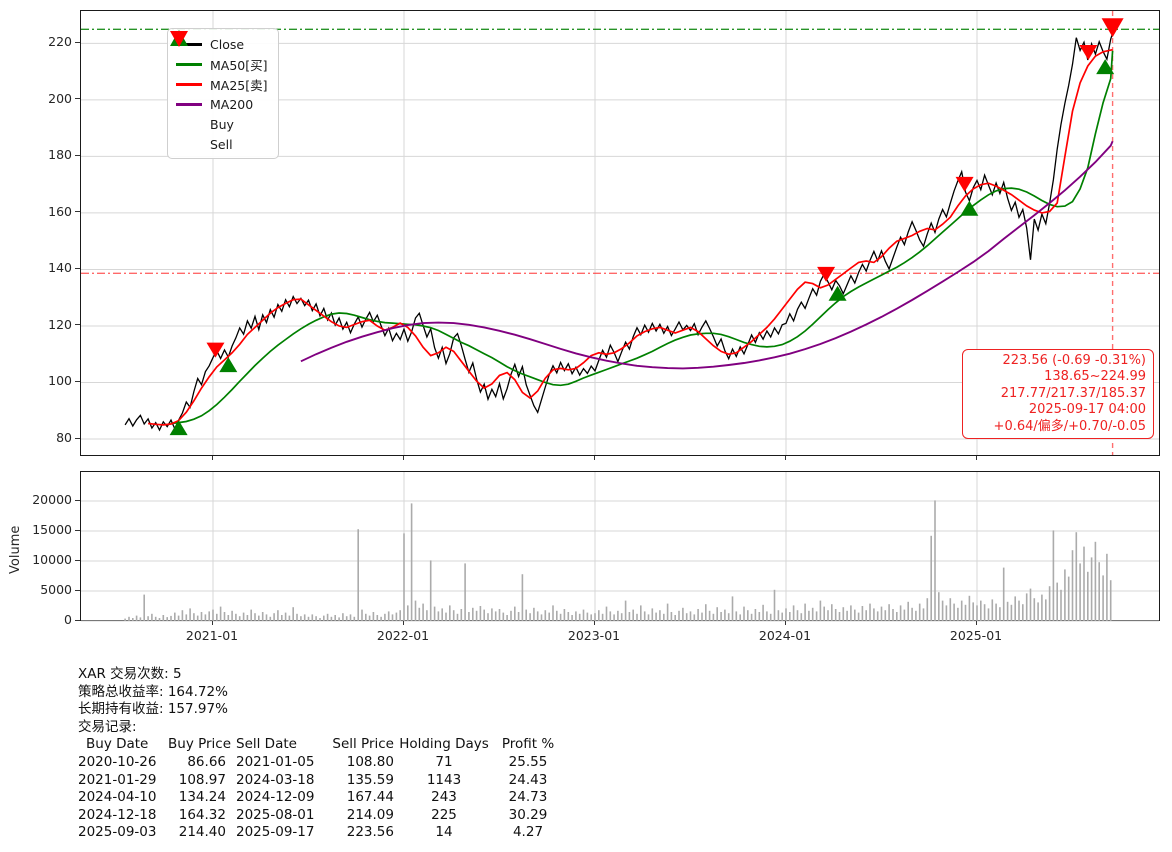 Image resolution: width=1172 pixels, height=852 pixels. Describe the element at coordinates (153, 691) in the screenshot. I see `stat-strategy-return: 策略总收益率: 164.72%` at that location.